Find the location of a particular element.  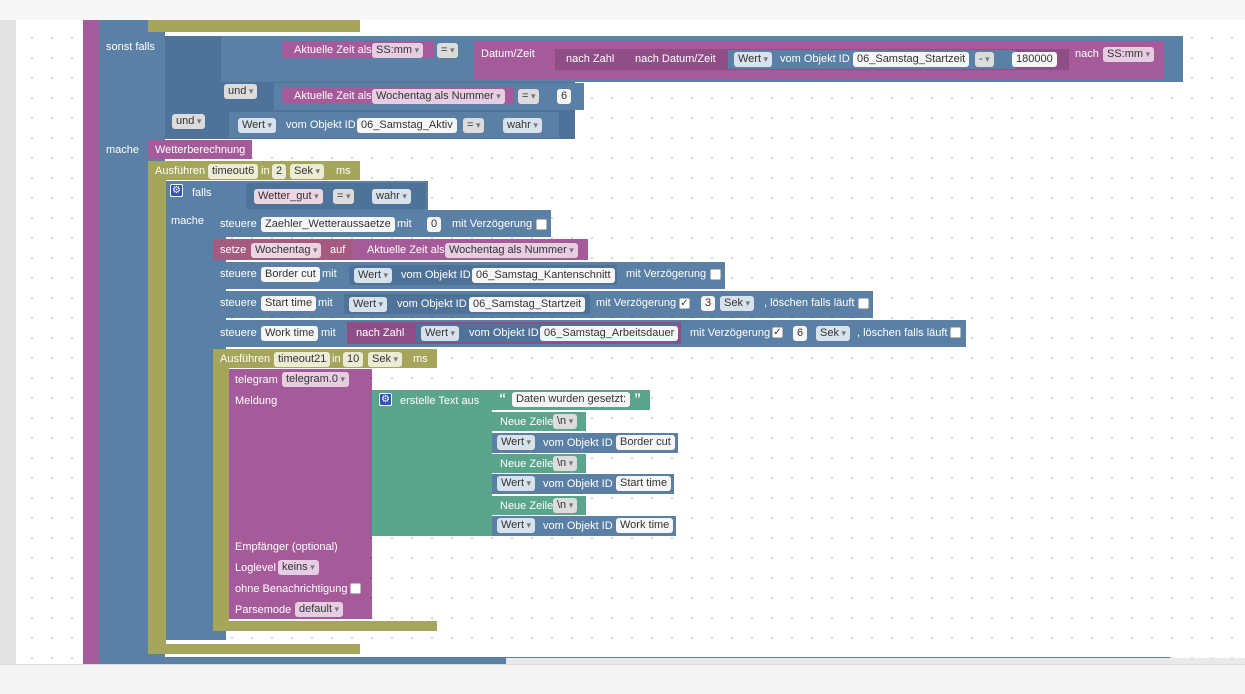

object-id-field: 06_Samstag_Kantenschnitt is located at coordinates (543, 275).